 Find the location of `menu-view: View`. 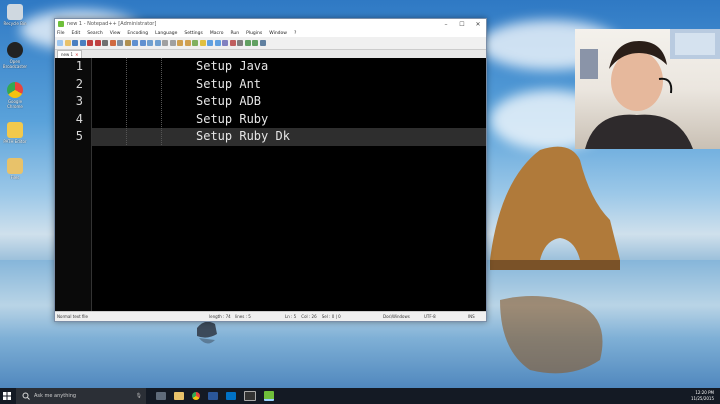

menu-view: View is located at coordinates (115, 33).